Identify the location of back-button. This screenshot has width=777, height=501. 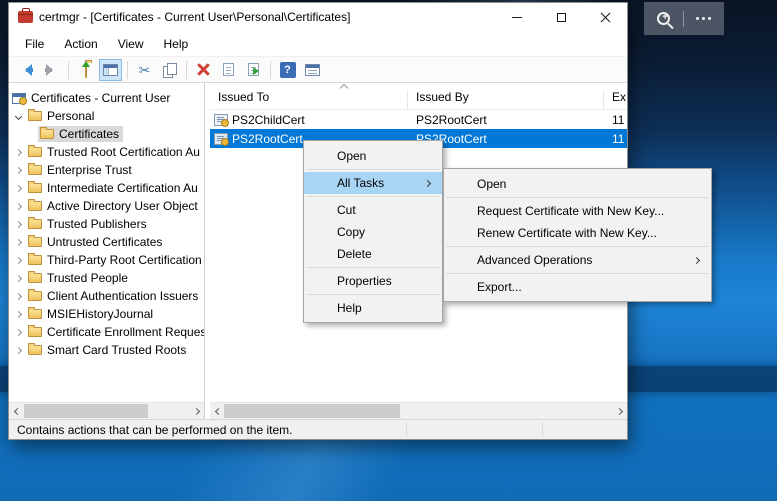
(26, 70).